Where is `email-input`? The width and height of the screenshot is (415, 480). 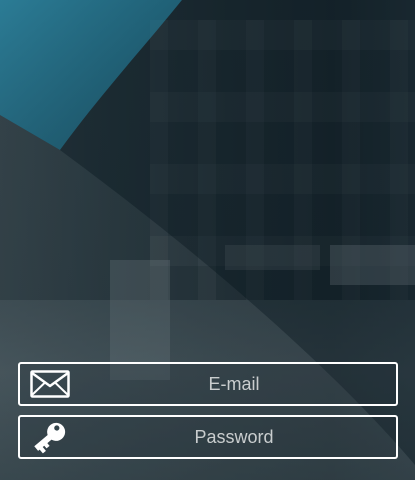
email-input is located at coordinates (234, 384).